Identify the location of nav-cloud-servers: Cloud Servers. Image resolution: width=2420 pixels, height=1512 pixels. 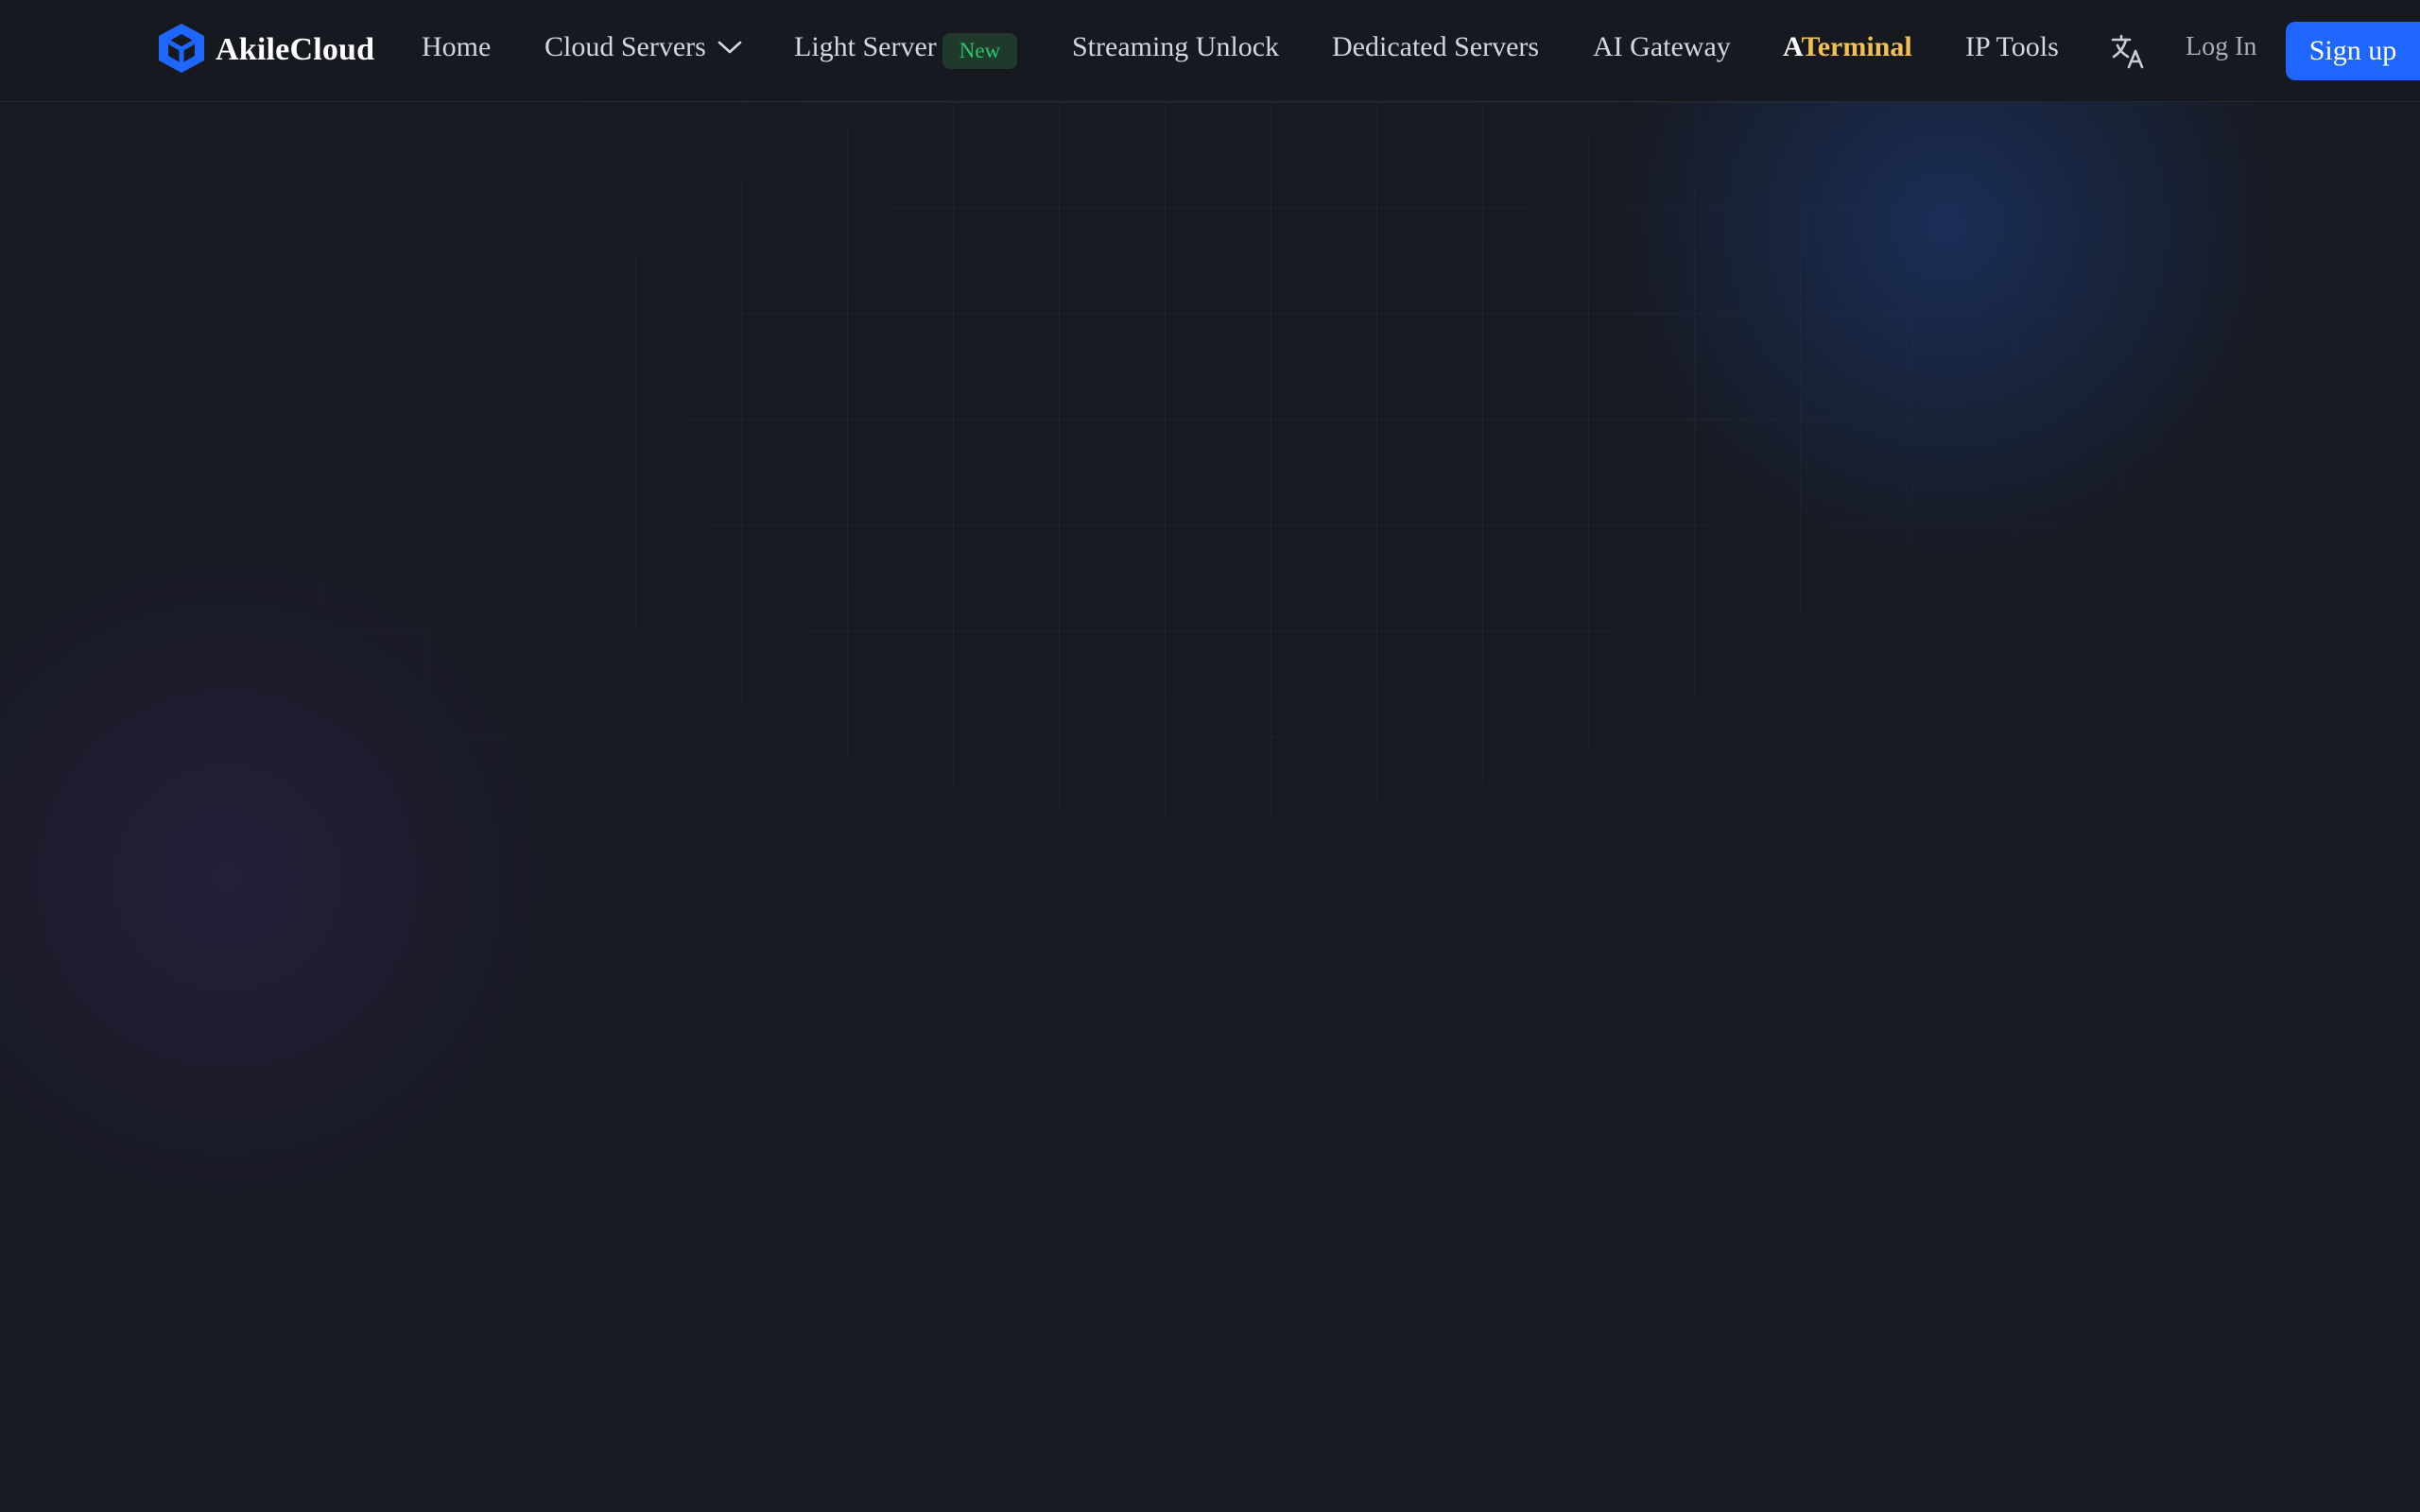
(643, 47).